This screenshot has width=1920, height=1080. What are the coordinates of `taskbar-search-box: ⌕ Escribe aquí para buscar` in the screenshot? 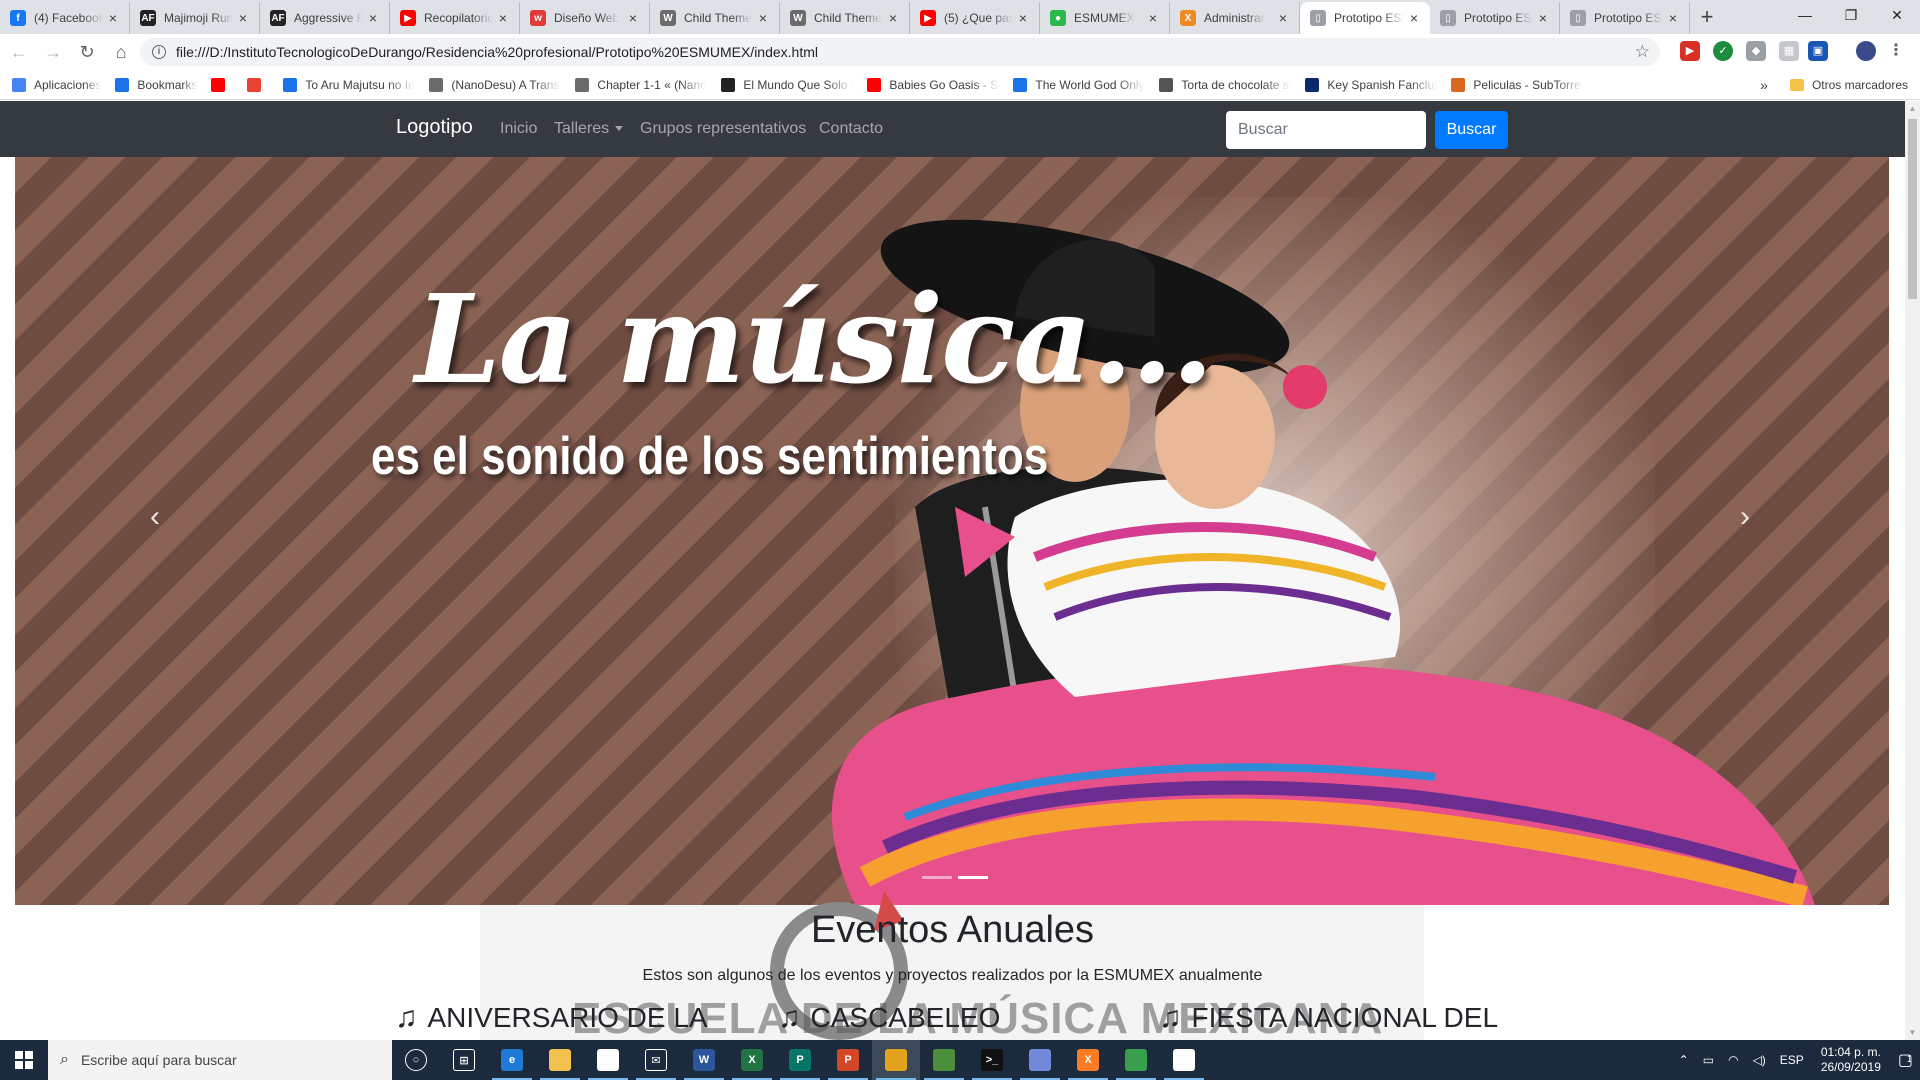 It's located at (220, 1060).